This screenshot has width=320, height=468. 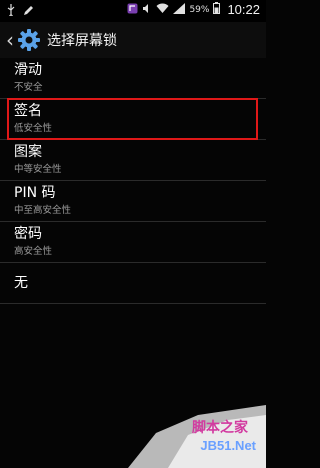 What do you see at coordinates (220, 428) in the screenshot?
I see `watermark-text: 脚本之家` at bounding box center [220, 428].